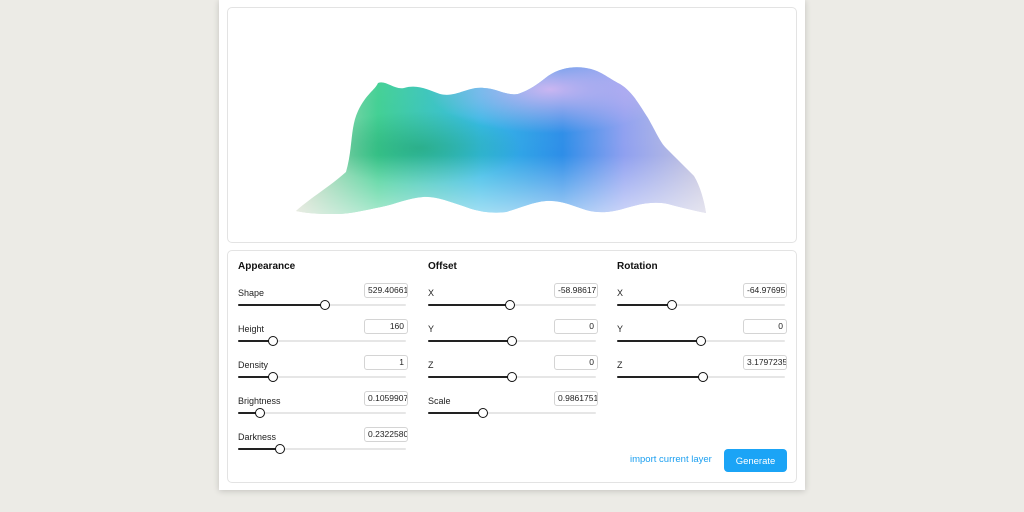 This screenshot has width=1024, height=512. I want to click on column-offset: Offset X -58.98617 Y 0 Z 0 Scale 0.9861751, so click(513, 351).